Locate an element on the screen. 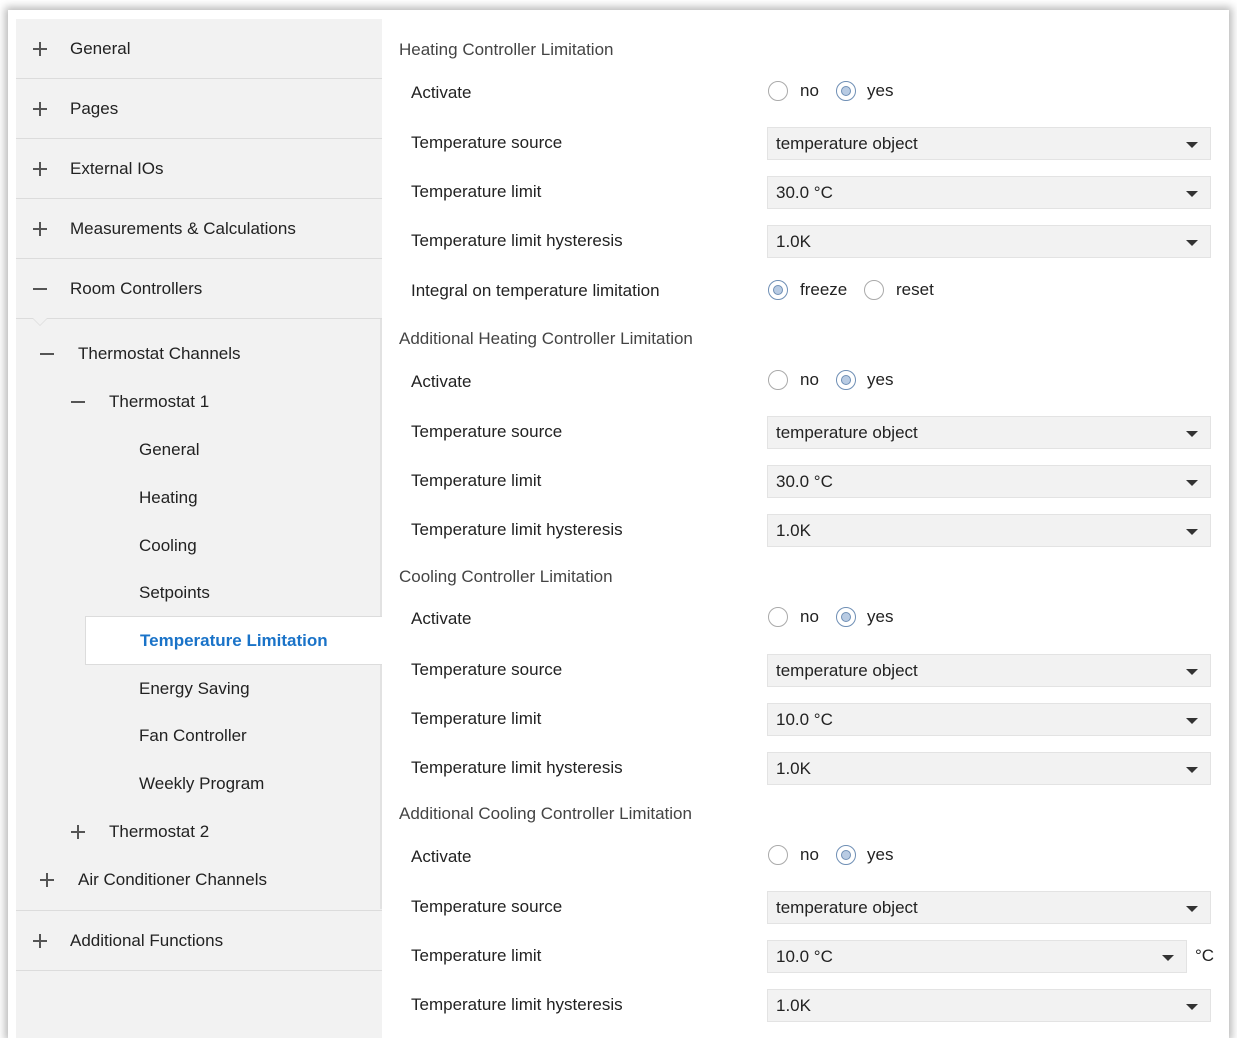 This screenshot has width=1237, height=1038. tree-item-temperature-limitation: Temperature Limitation is located at coordinates (234, 640).